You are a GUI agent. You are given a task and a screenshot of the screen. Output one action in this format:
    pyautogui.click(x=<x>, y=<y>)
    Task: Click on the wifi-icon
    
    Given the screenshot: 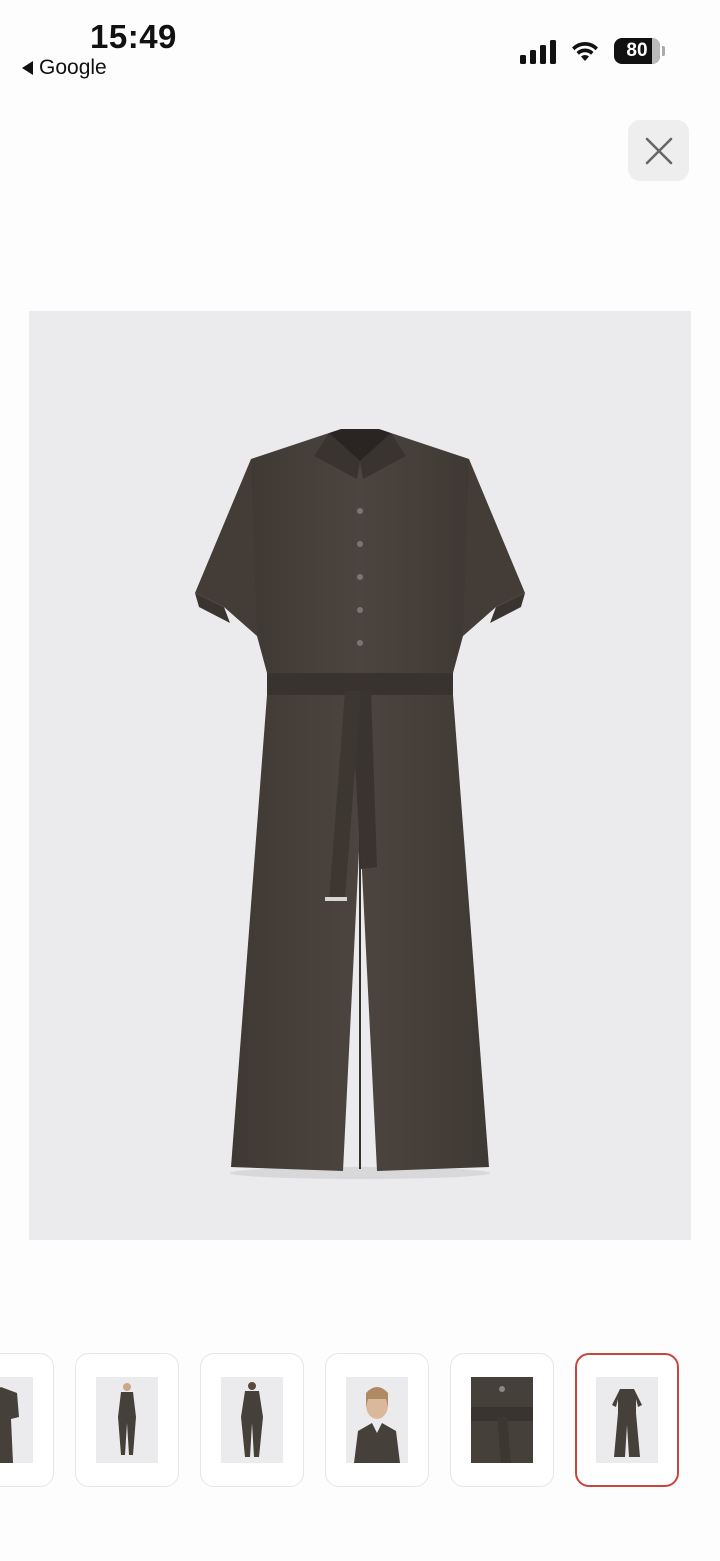 What is the action you would take?
    pyautogui.click(x=585, y=51)
    